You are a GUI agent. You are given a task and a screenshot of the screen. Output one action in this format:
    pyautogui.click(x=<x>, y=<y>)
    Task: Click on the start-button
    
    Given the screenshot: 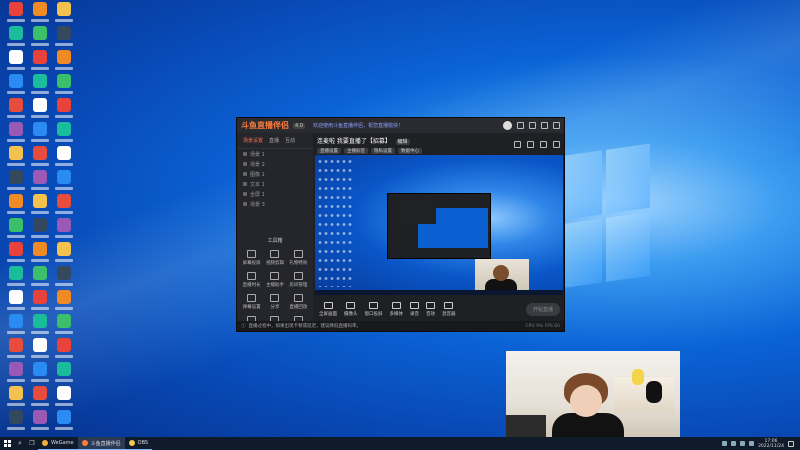 What is the action you would take?
    pyautogui.click(x=7, y=443)
    